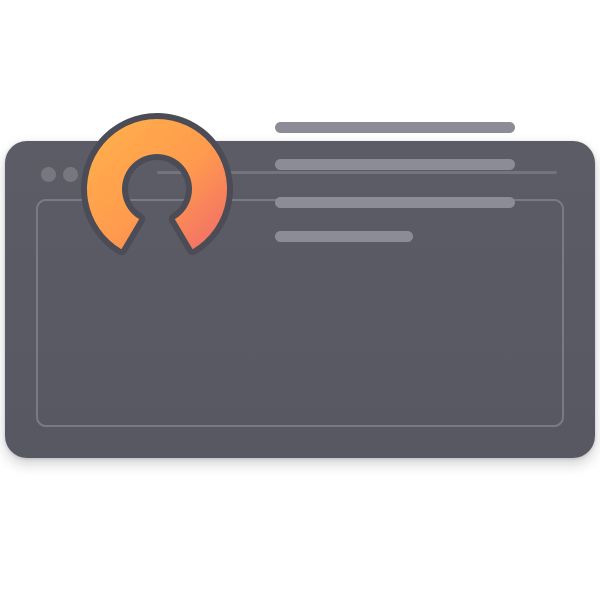 This screenshot has width=600, height=600. I want to click on window-dot-icon, so click(48, 174).